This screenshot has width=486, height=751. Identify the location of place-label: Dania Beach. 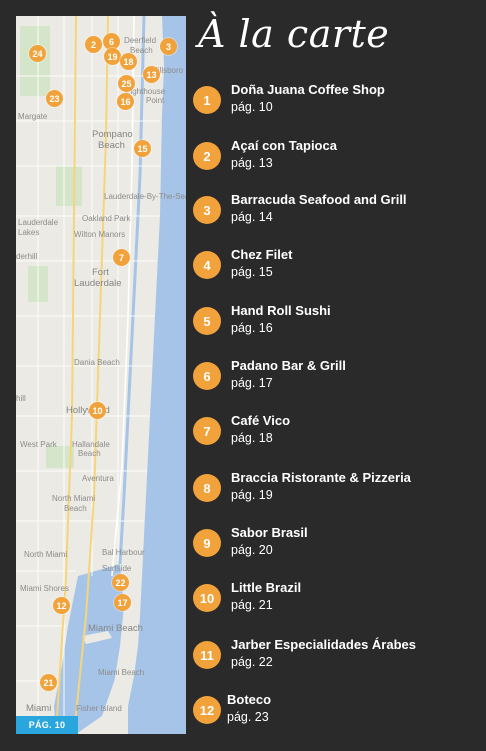
(97, 362).